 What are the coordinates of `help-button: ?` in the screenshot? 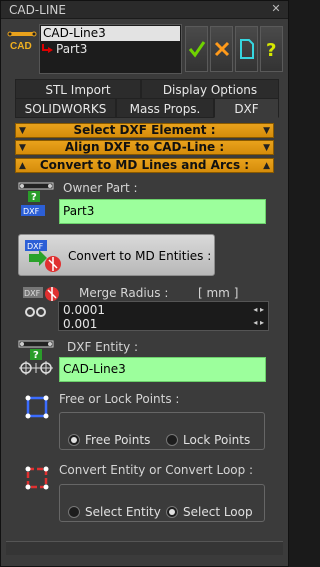 It's located at (271, 49).